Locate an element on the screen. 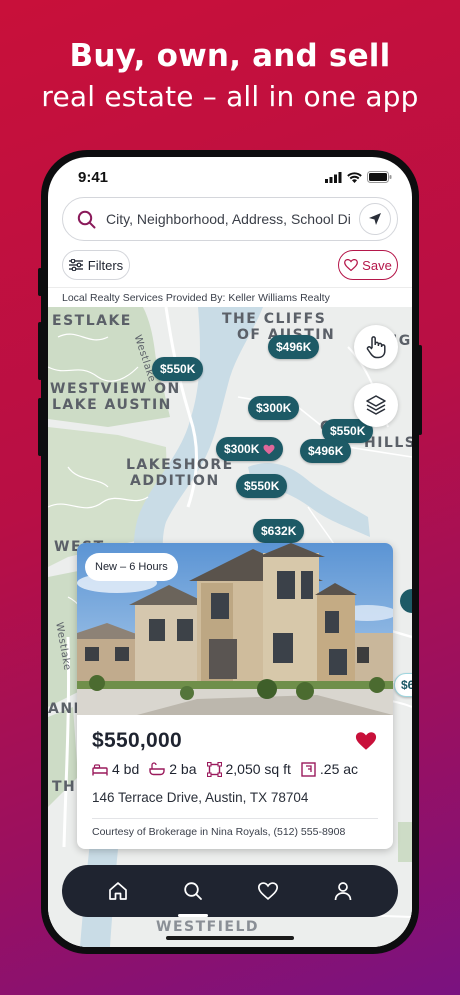 This screenshot has width=460, height=995. heart-outline-icon is located at coordinates (351, 265).